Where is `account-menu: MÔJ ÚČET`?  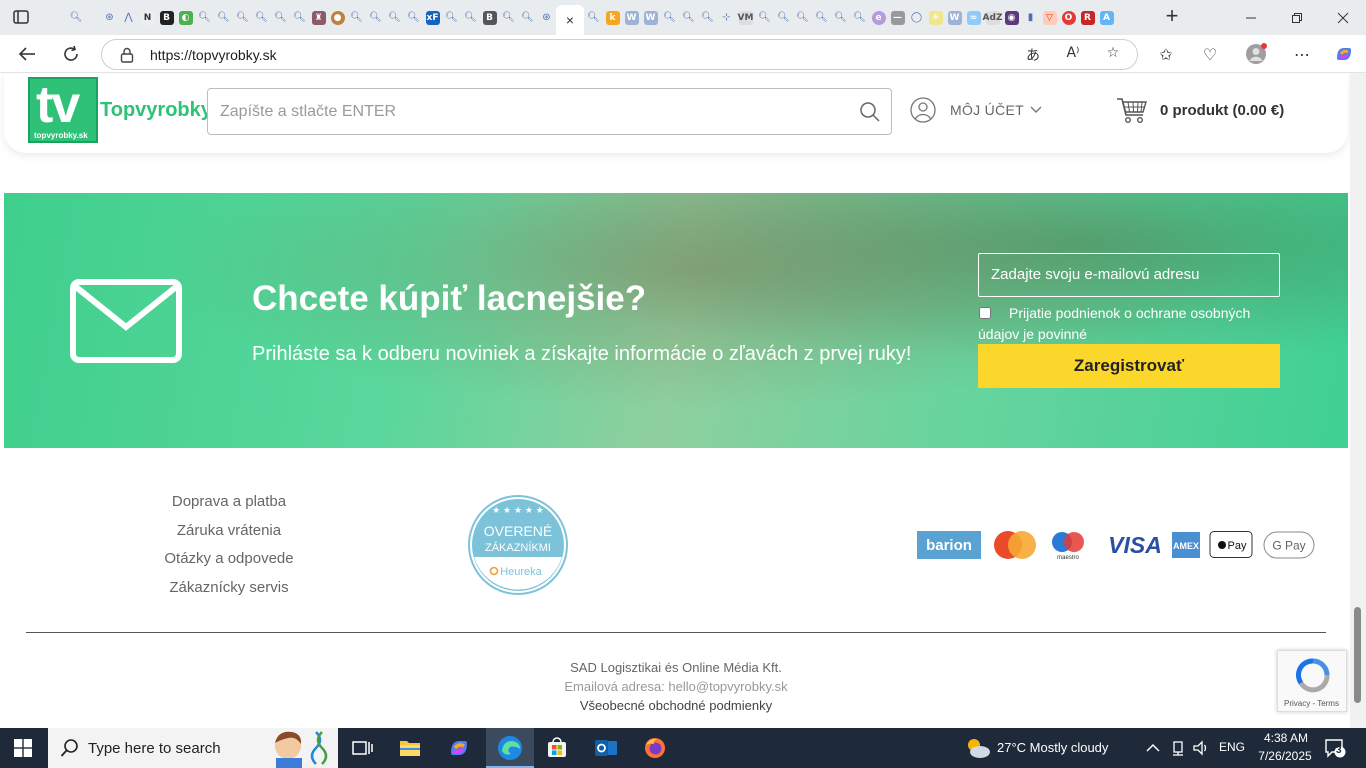
account-menu: MÔJ ÚČET is located at coordinates (976, 110).